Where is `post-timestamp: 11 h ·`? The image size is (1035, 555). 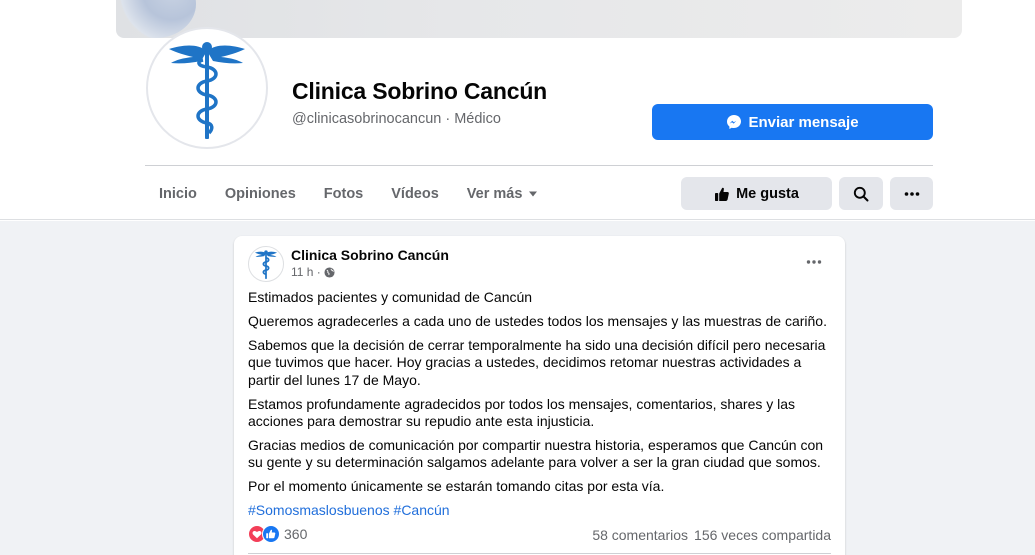 post-timestamp: 11 h · is located at coordinates (313, 272).